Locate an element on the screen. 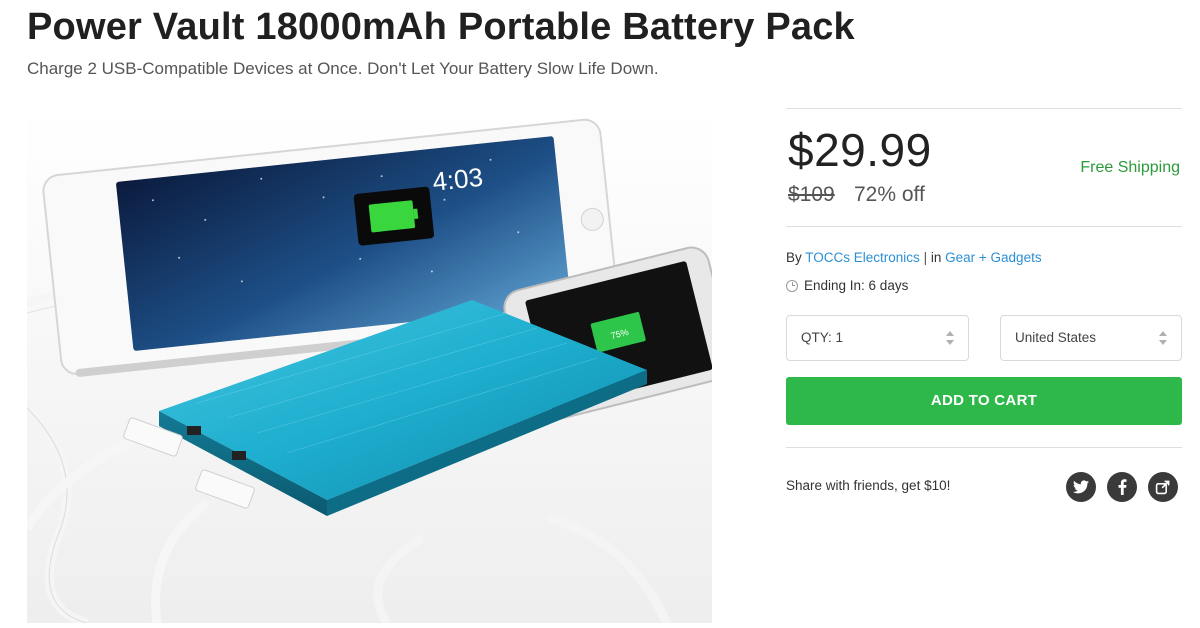 The width and height of the screenshot is (1200, 628). country-select: United States is located at coordinates (1091, 338).